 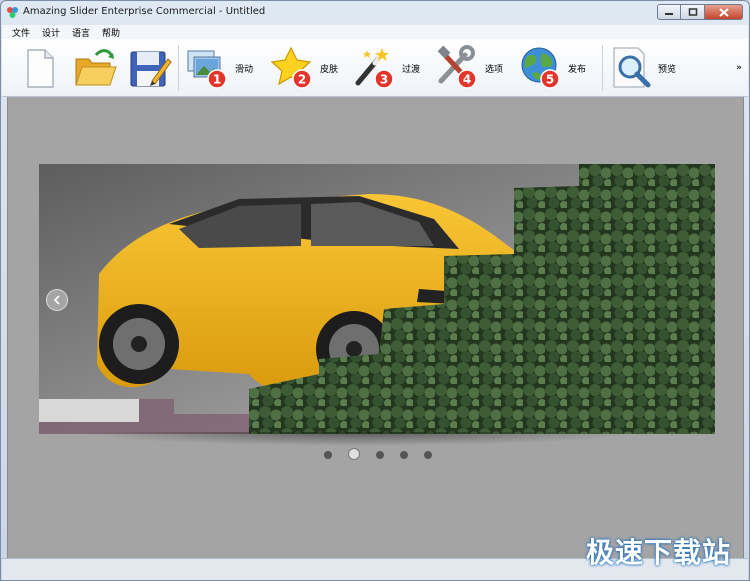 I want to click on svg-text: 5, so click(x=550, y=80).